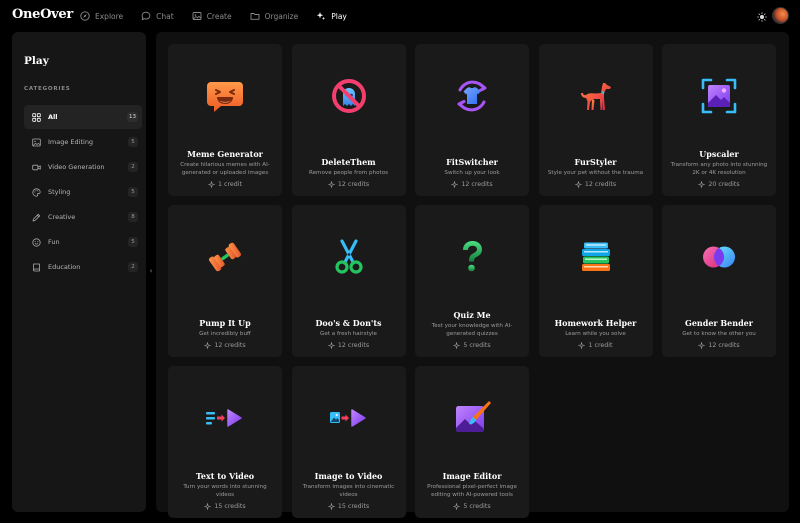  Describe the element at coordinates (83, 242) in the screenshot. I see `sidebar-item-fun: Fun 5` at that location.